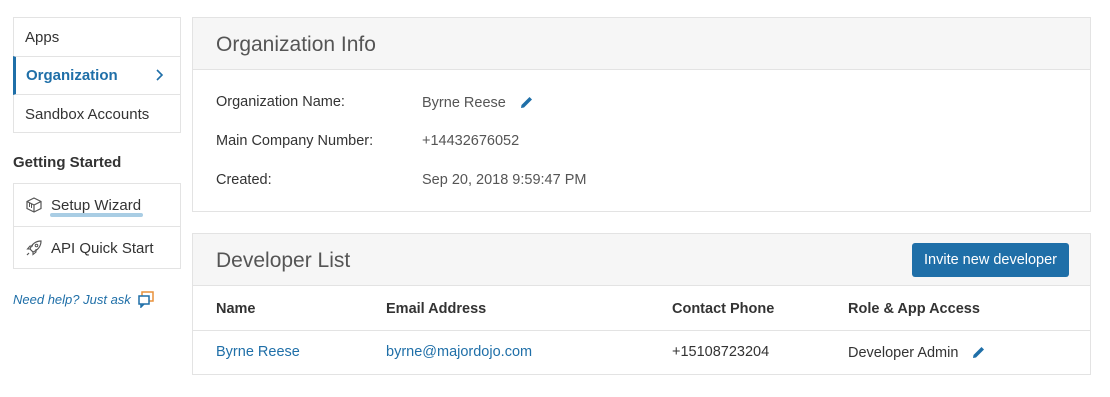 The width and height of the screenshot is (1110, 397). What do you see at coordinates (160, 75) in the screenshot?
I see `chevron-right-icon` at bounding box center [160, 75].